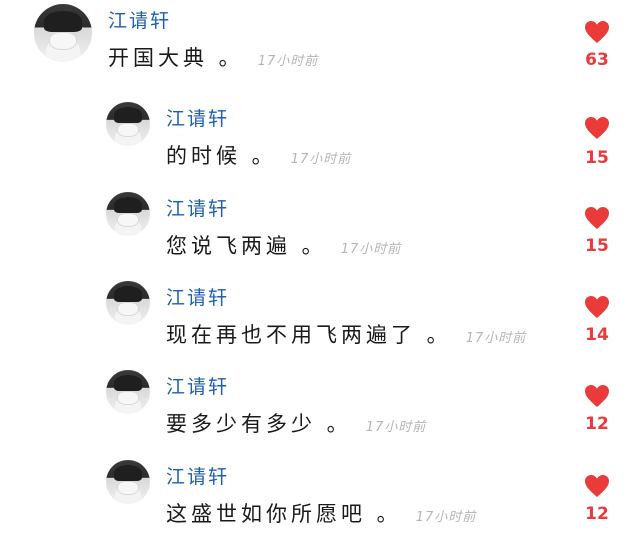 The image size is (640, 542). I want to click on comment-text: 现在再也不用飞两遍了 。 17小时前, so click(346, 334).